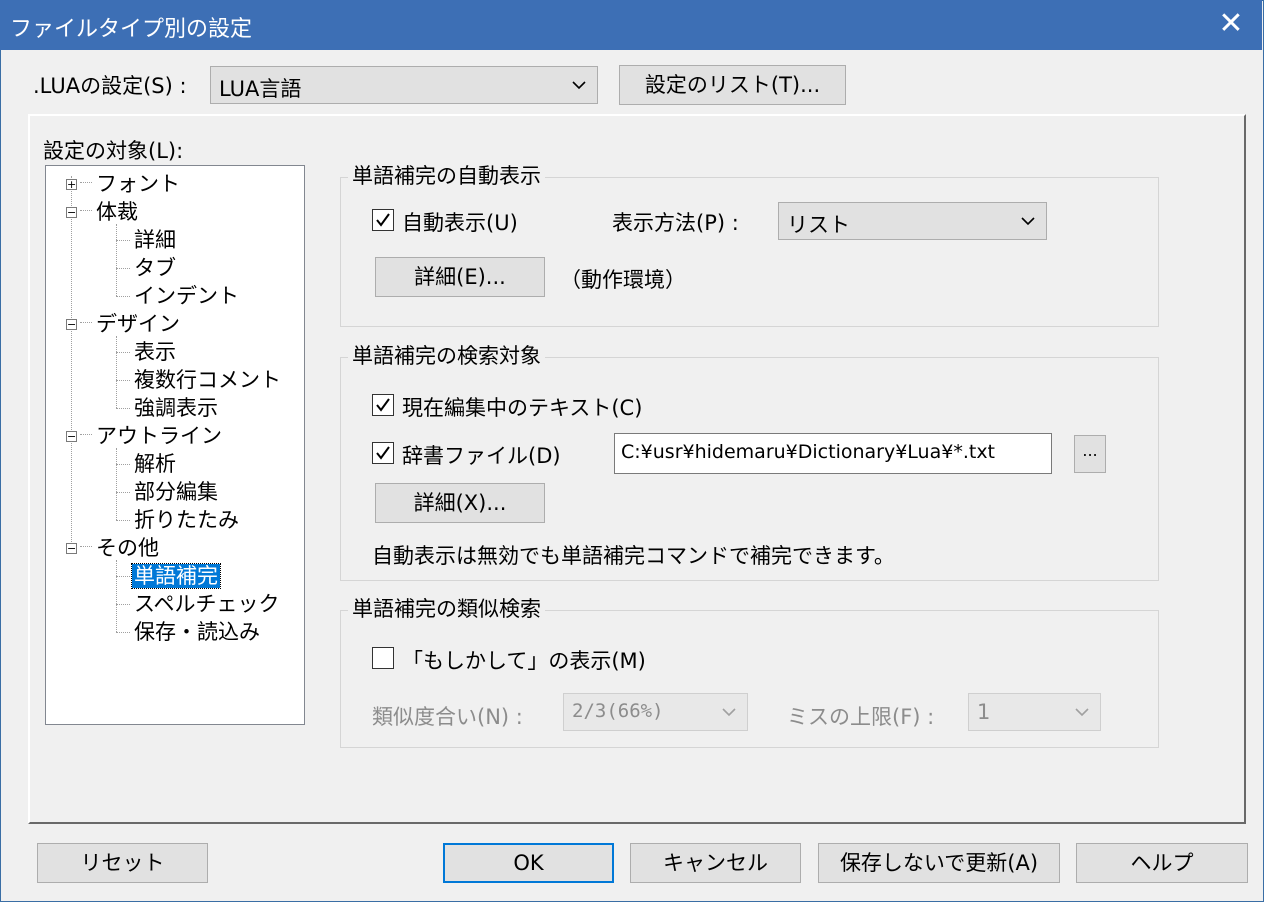  Describe the element at coordinates (522, 407) in the screenshot. I see `current-text-label: 現在編集中のテキスト(C)` at that location.